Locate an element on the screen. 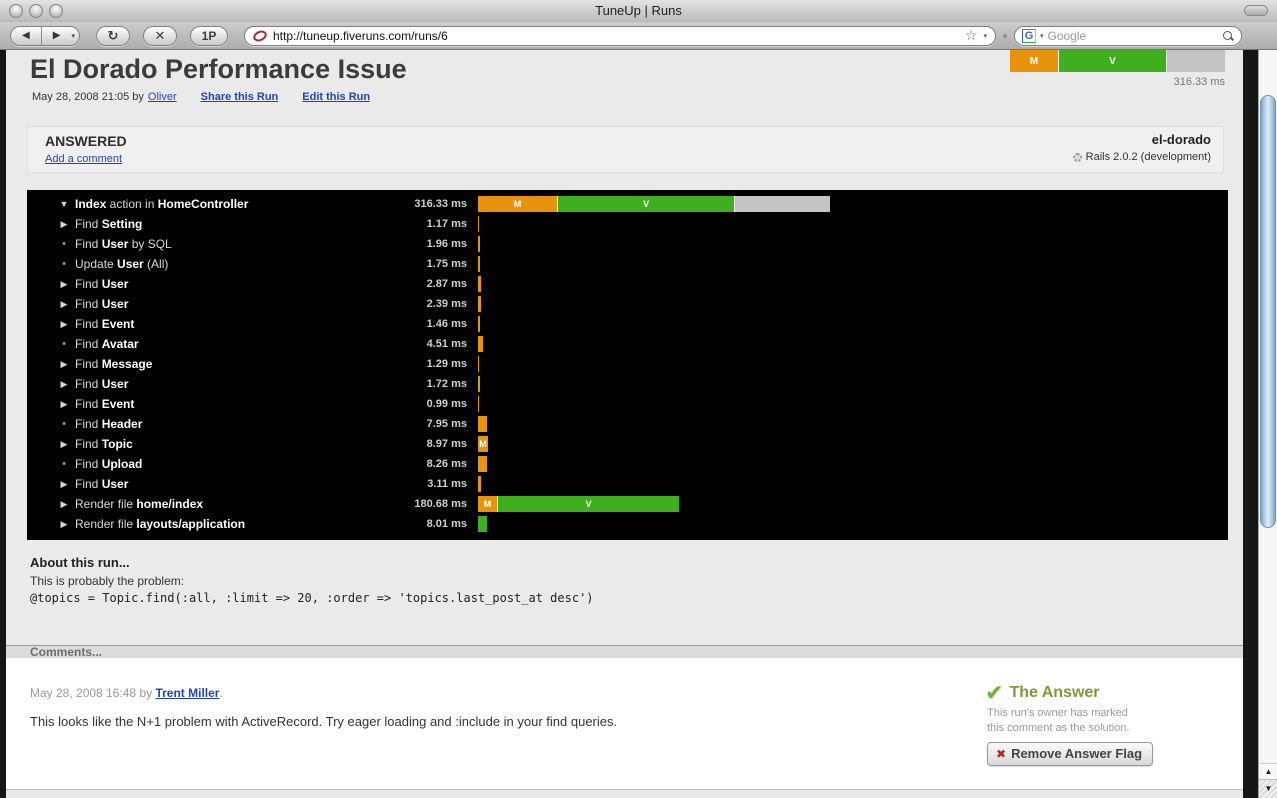 The height and width of the screenshot is (798, 1277). timeline-row: ▶ Find Message 1.29 ms is located at coordinates (627, 364).